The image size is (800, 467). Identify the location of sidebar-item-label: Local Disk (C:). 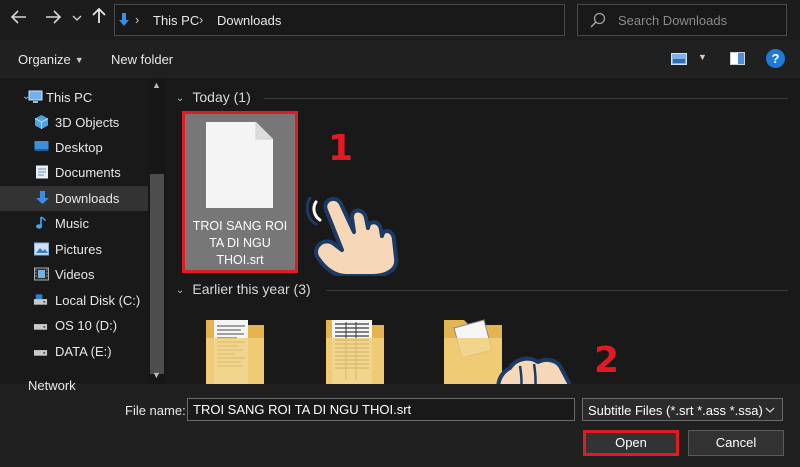
(98, 300).